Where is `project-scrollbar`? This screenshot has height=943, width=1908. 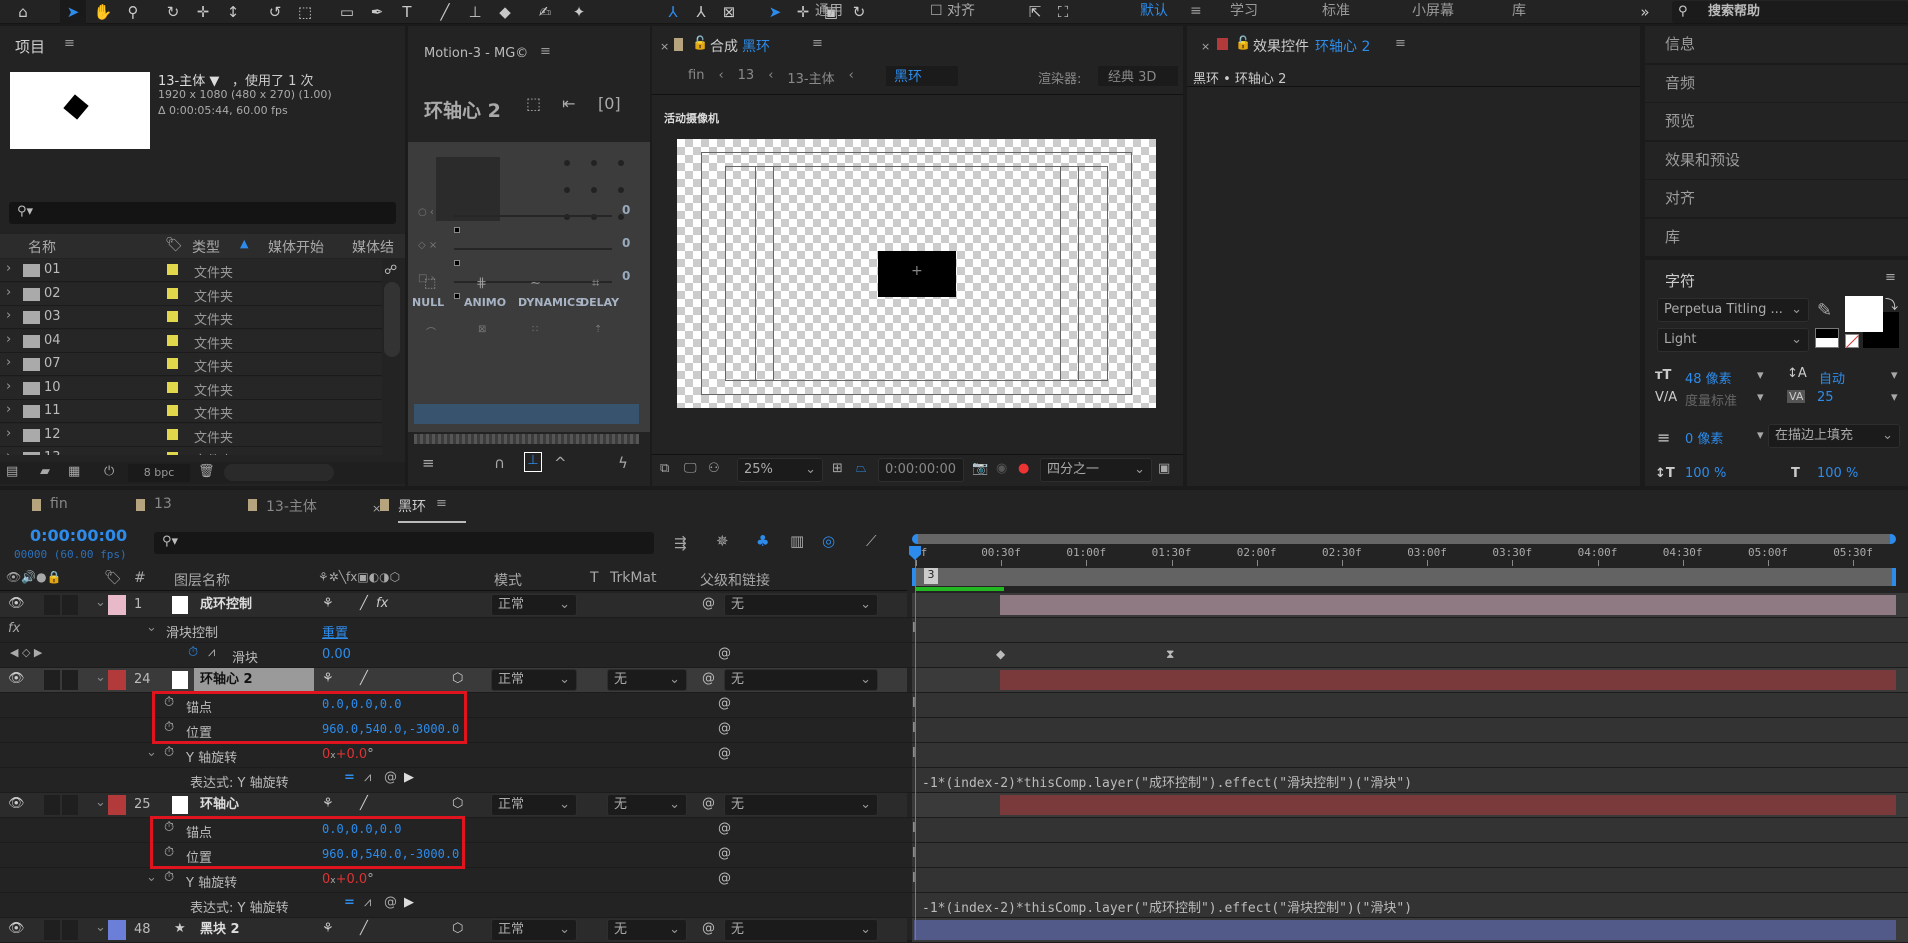 project-scrollbar is located at coordinates (392, 319).